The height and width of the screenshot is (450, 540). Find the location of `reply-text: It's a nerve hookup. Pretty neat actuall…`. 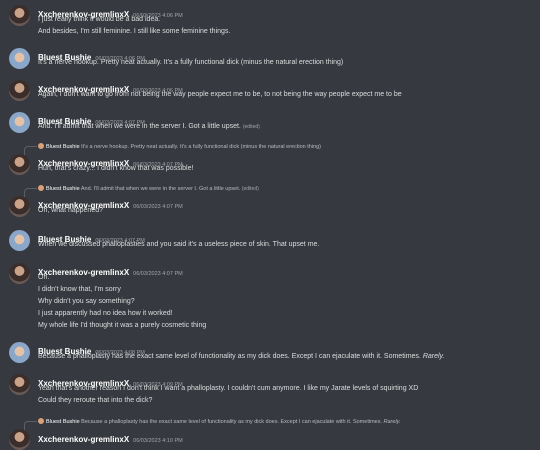

reply-text: It's a nerve hookup. Pretty neat actuall… is located at coordinates (201, 147).